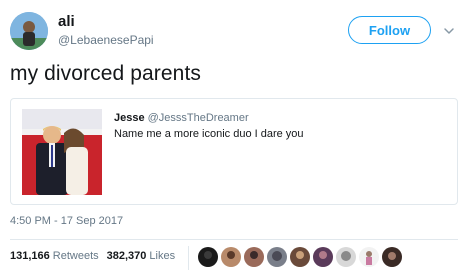  Describe the element at coordinates (62, 152) in the screenshot. I see `quoted-tweet-photo` at that location.